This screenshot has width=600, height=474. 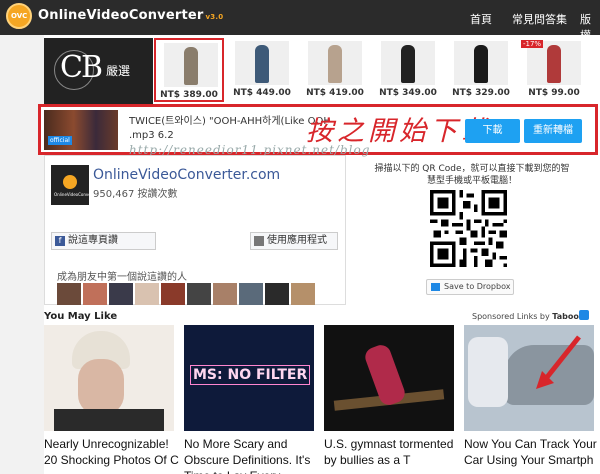 I want to click on discount-badge: -17%, so click(x=532, y=44).